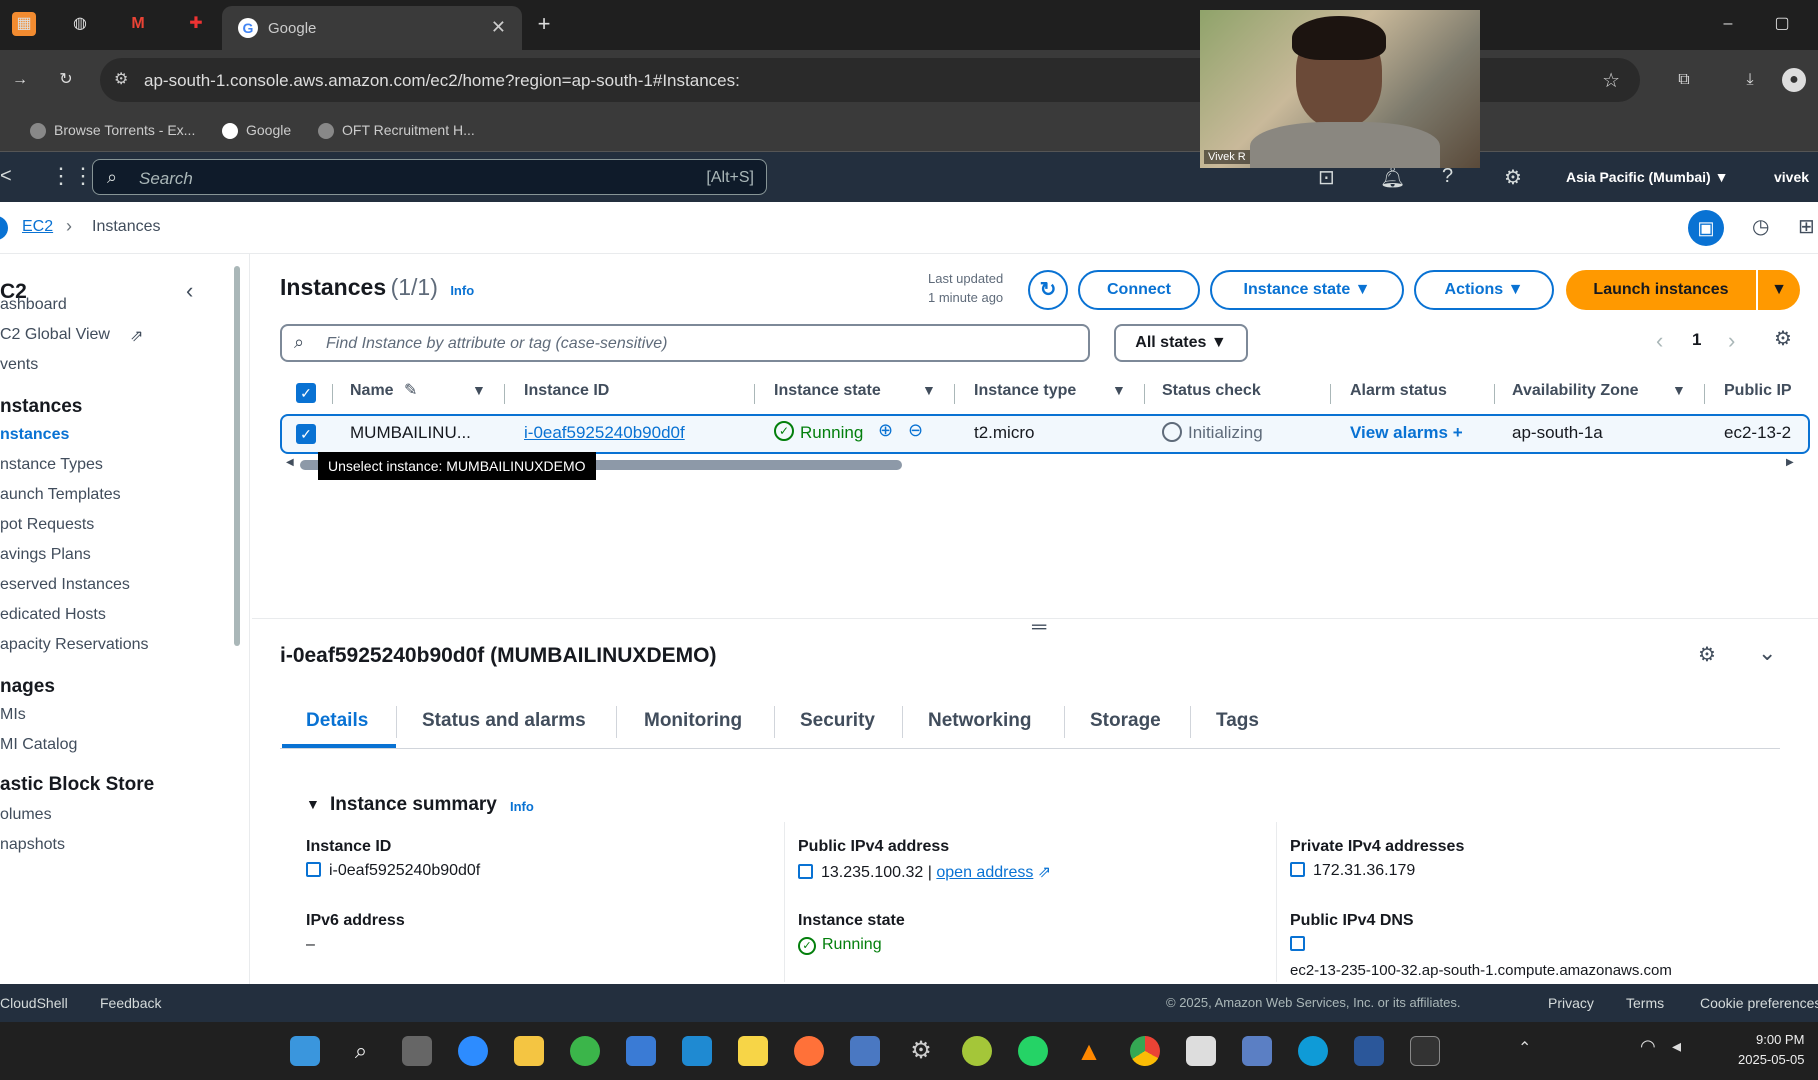 The width and height of the screenshot is (1818, 1080). I want to click on sidebar-item: C2 Global View, so click(55, 335).